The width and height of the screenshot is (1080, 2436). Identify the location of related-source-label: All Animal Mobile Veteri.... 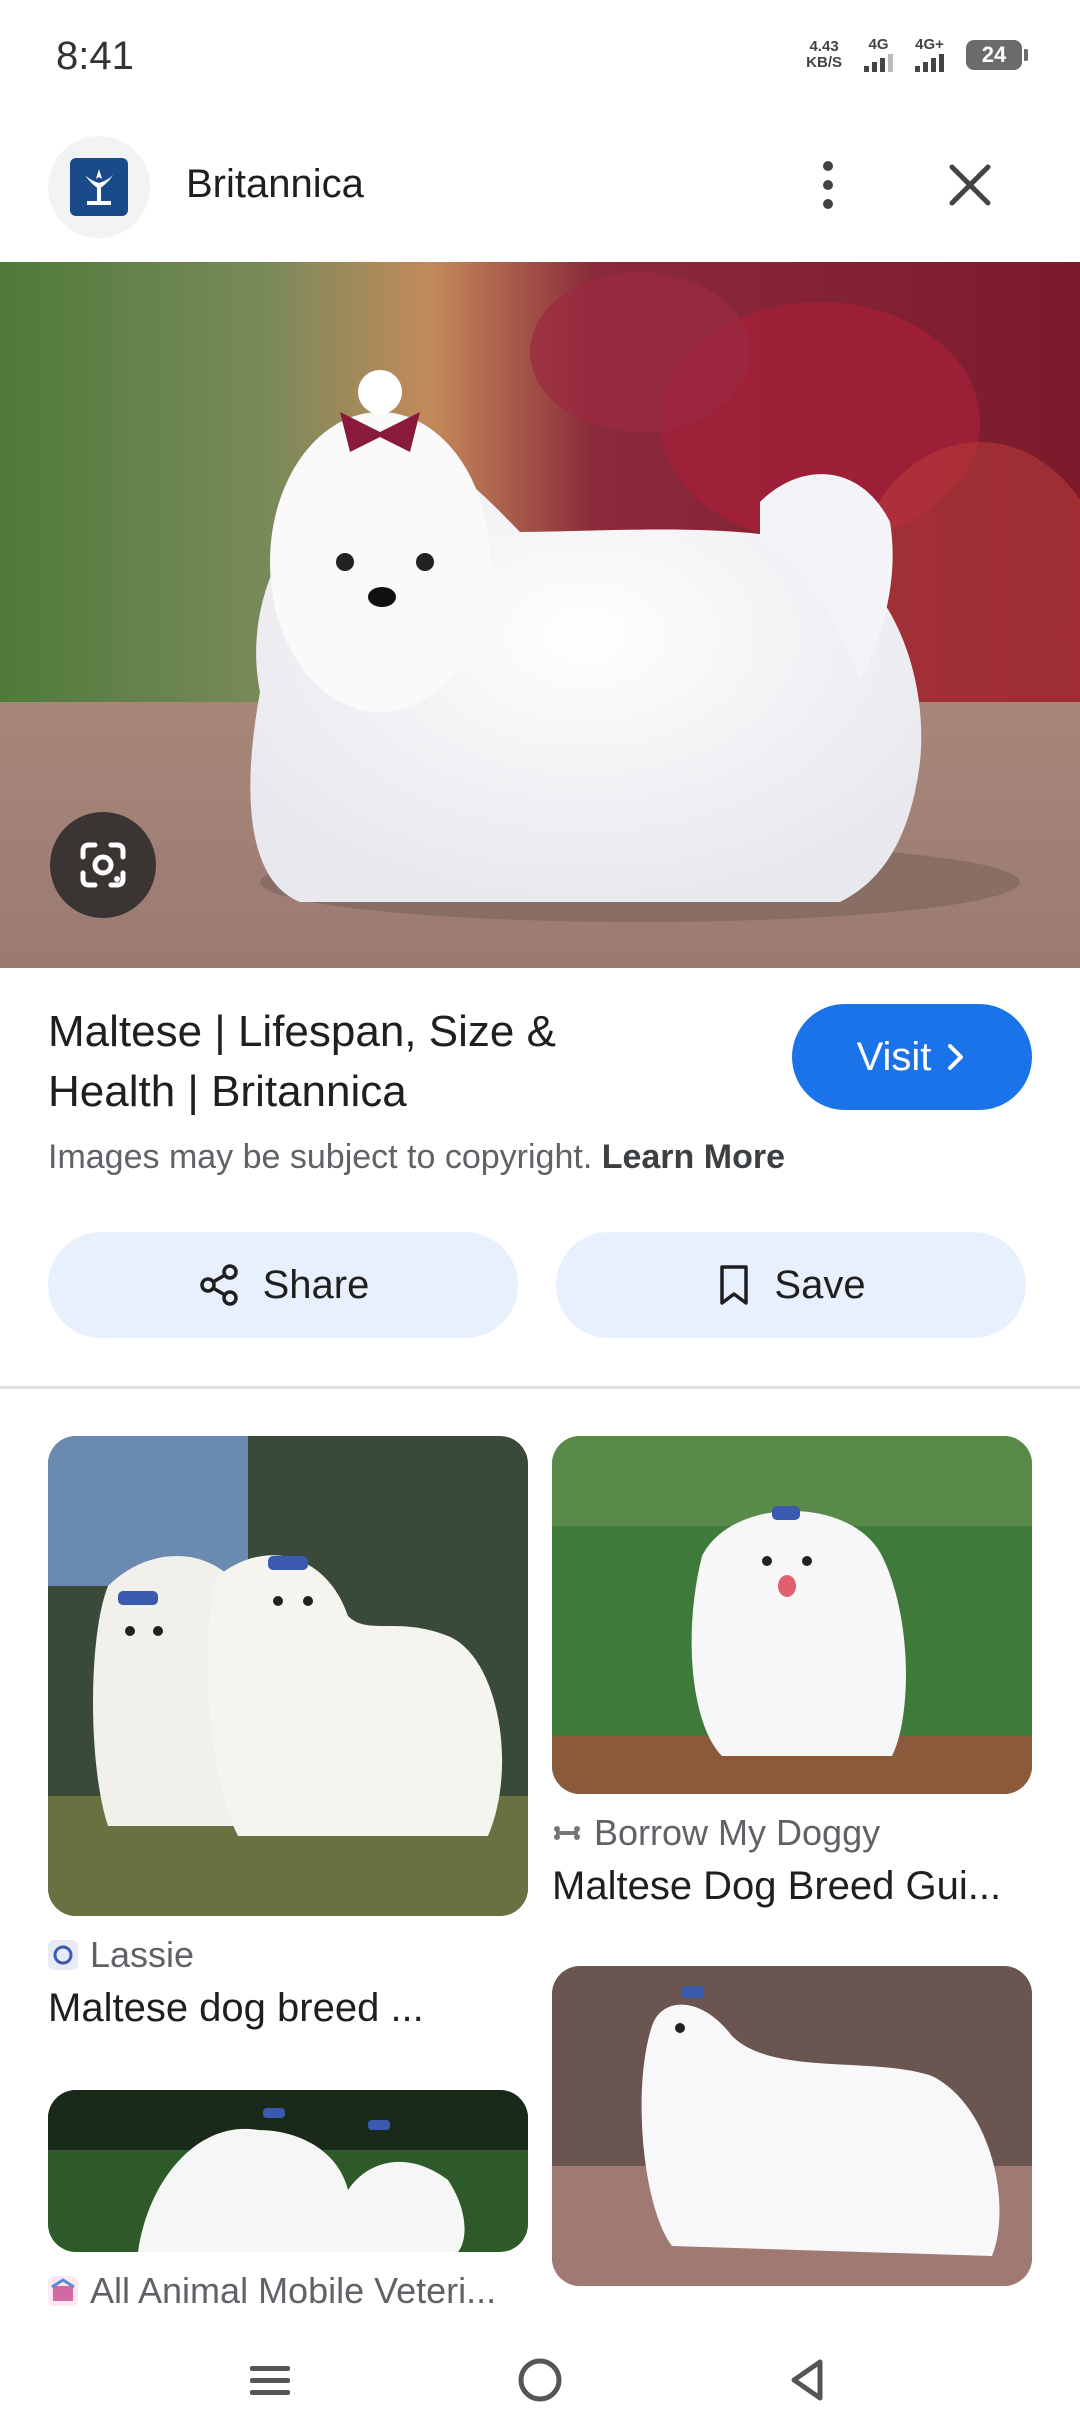
(293, 2290).